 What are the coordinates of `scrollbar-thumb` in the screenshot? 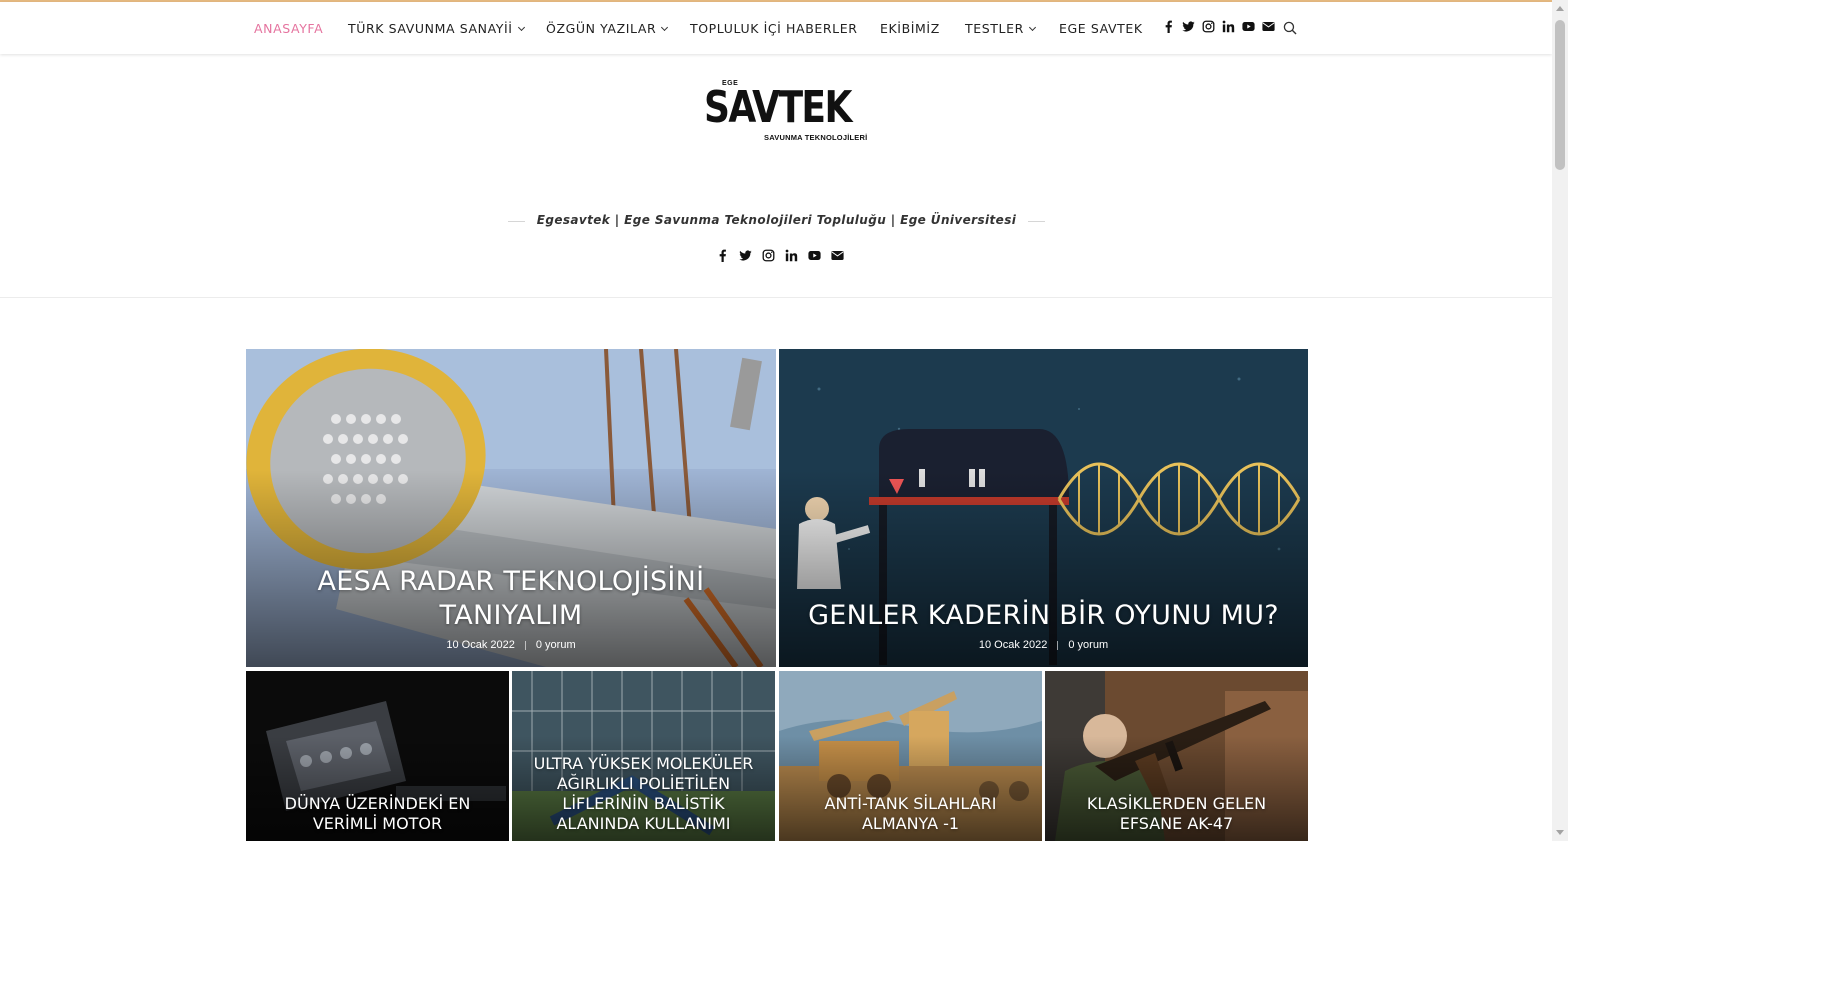 It's located at (1560, 95).